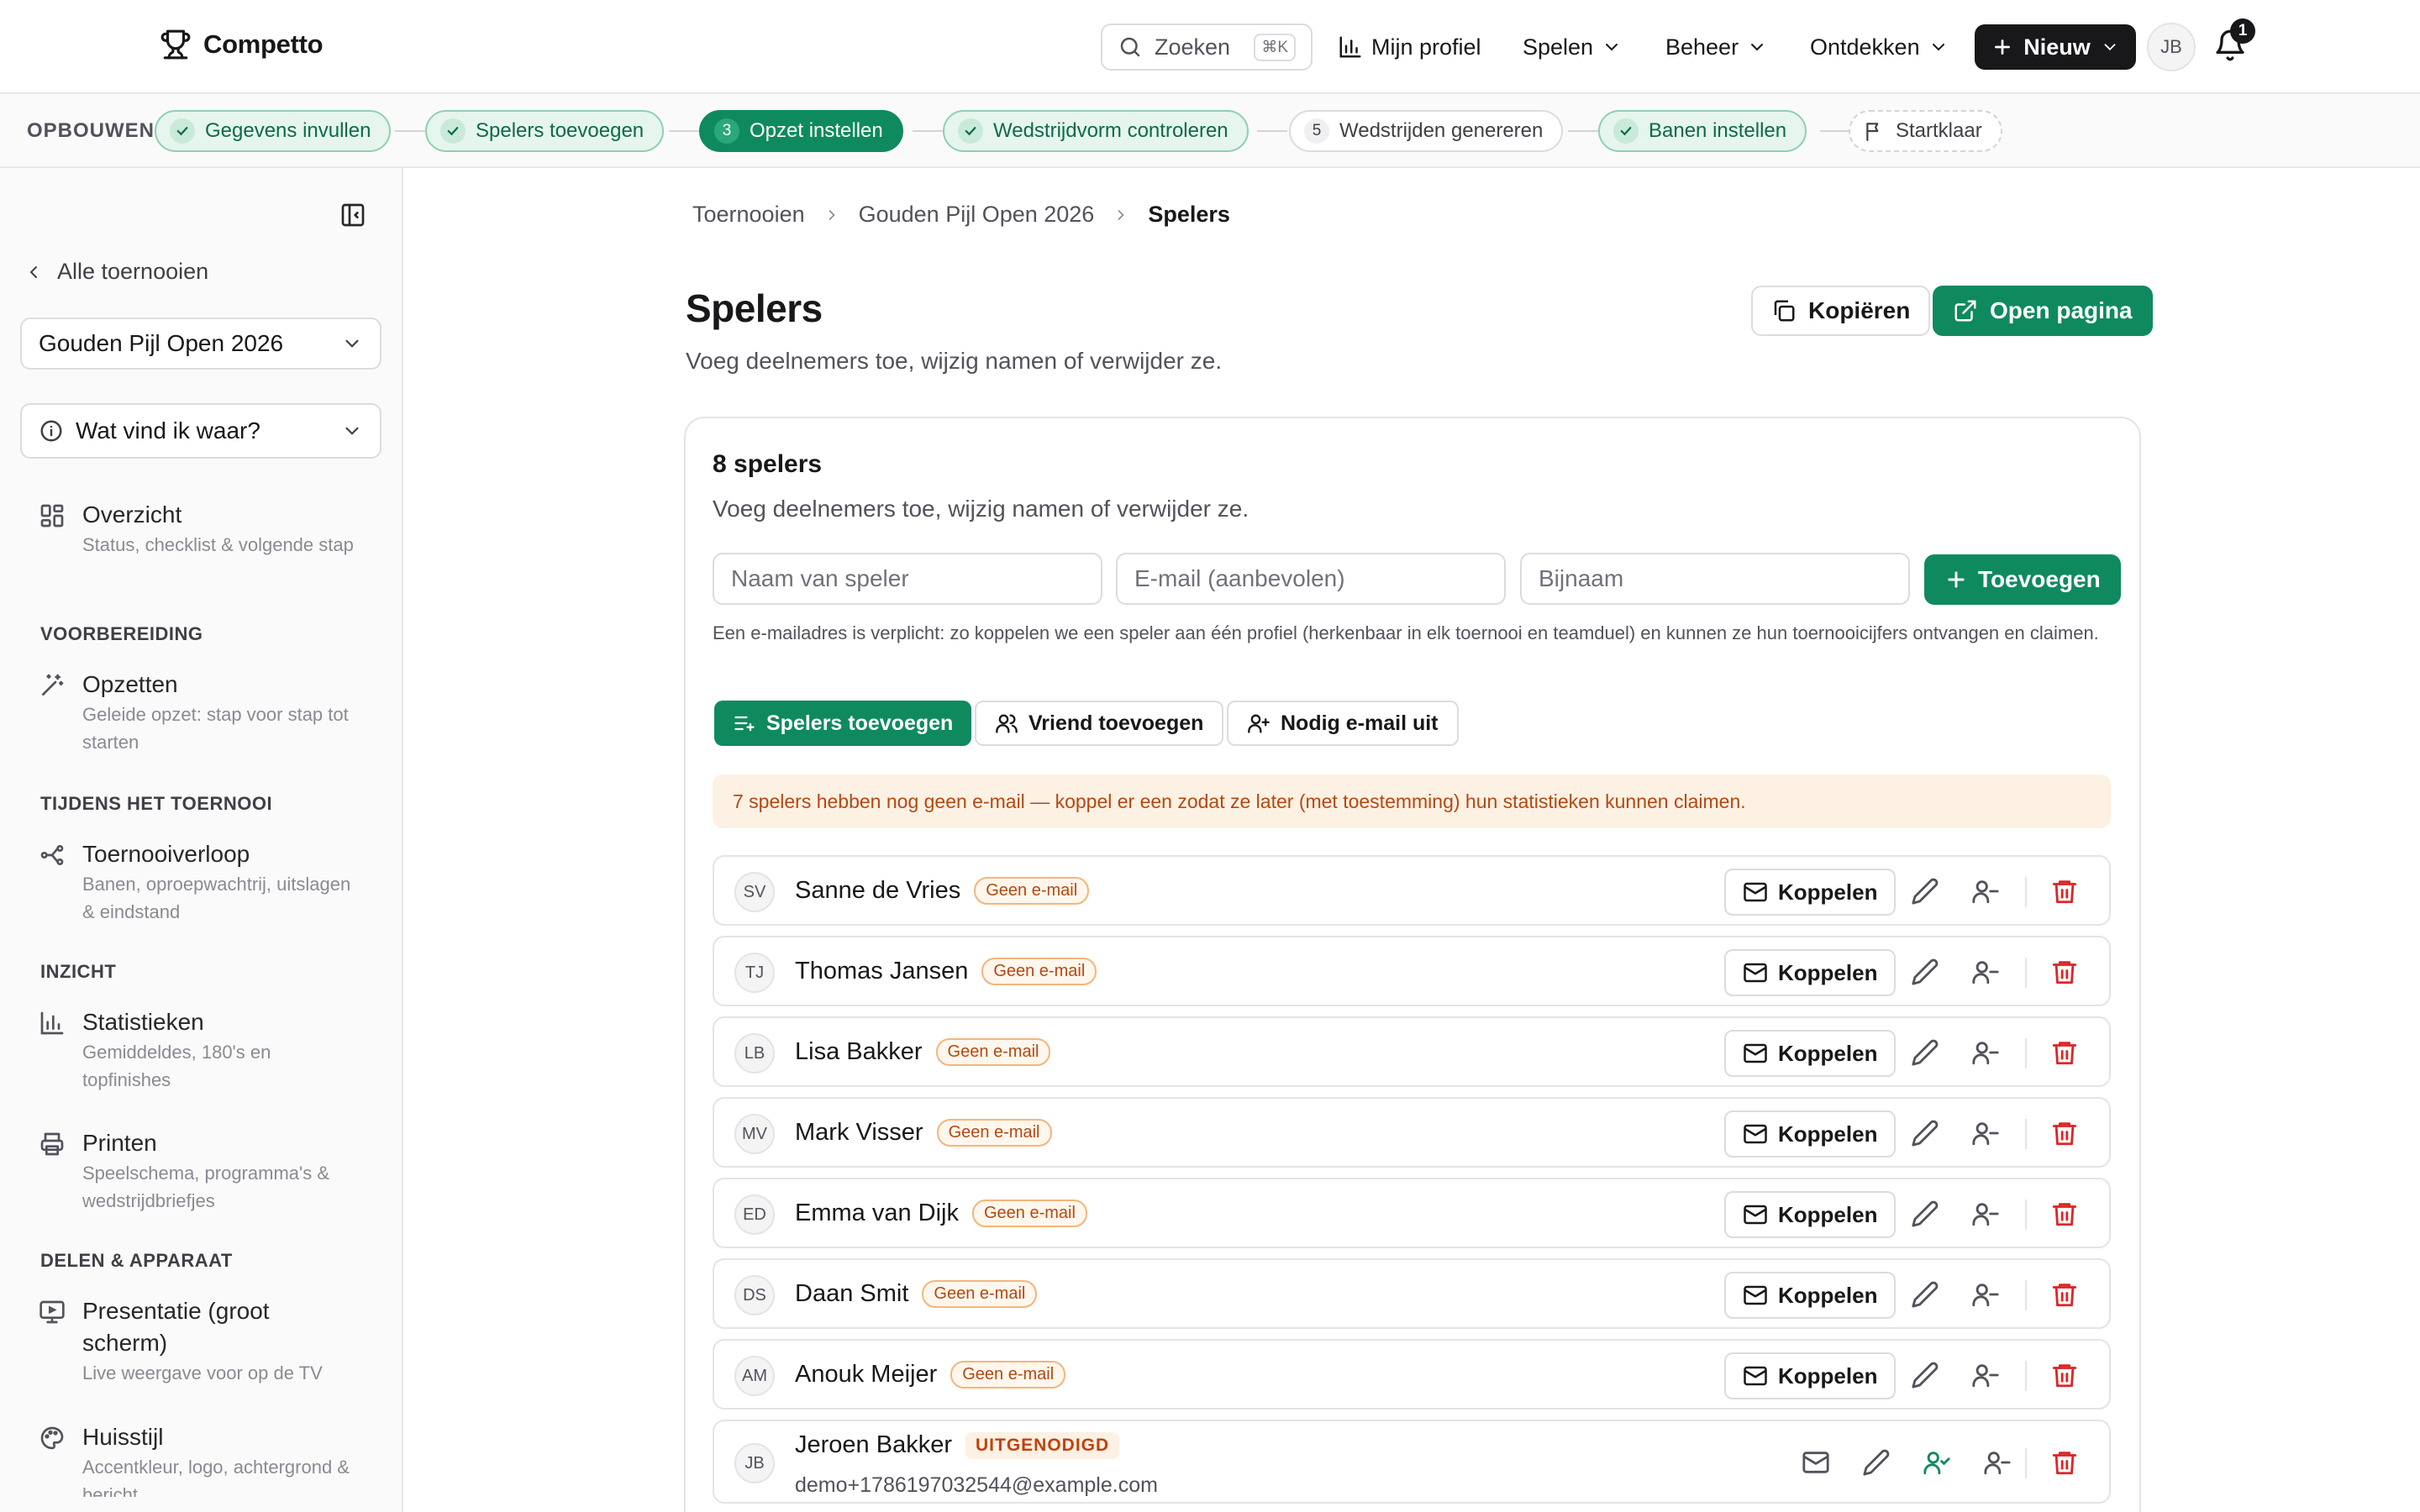  What do you see at coordinates (977, 215) in the screenshot?
I see `breadcrumb-item: Gouden Pijl Open 2026` at bounding box center [977, 215].